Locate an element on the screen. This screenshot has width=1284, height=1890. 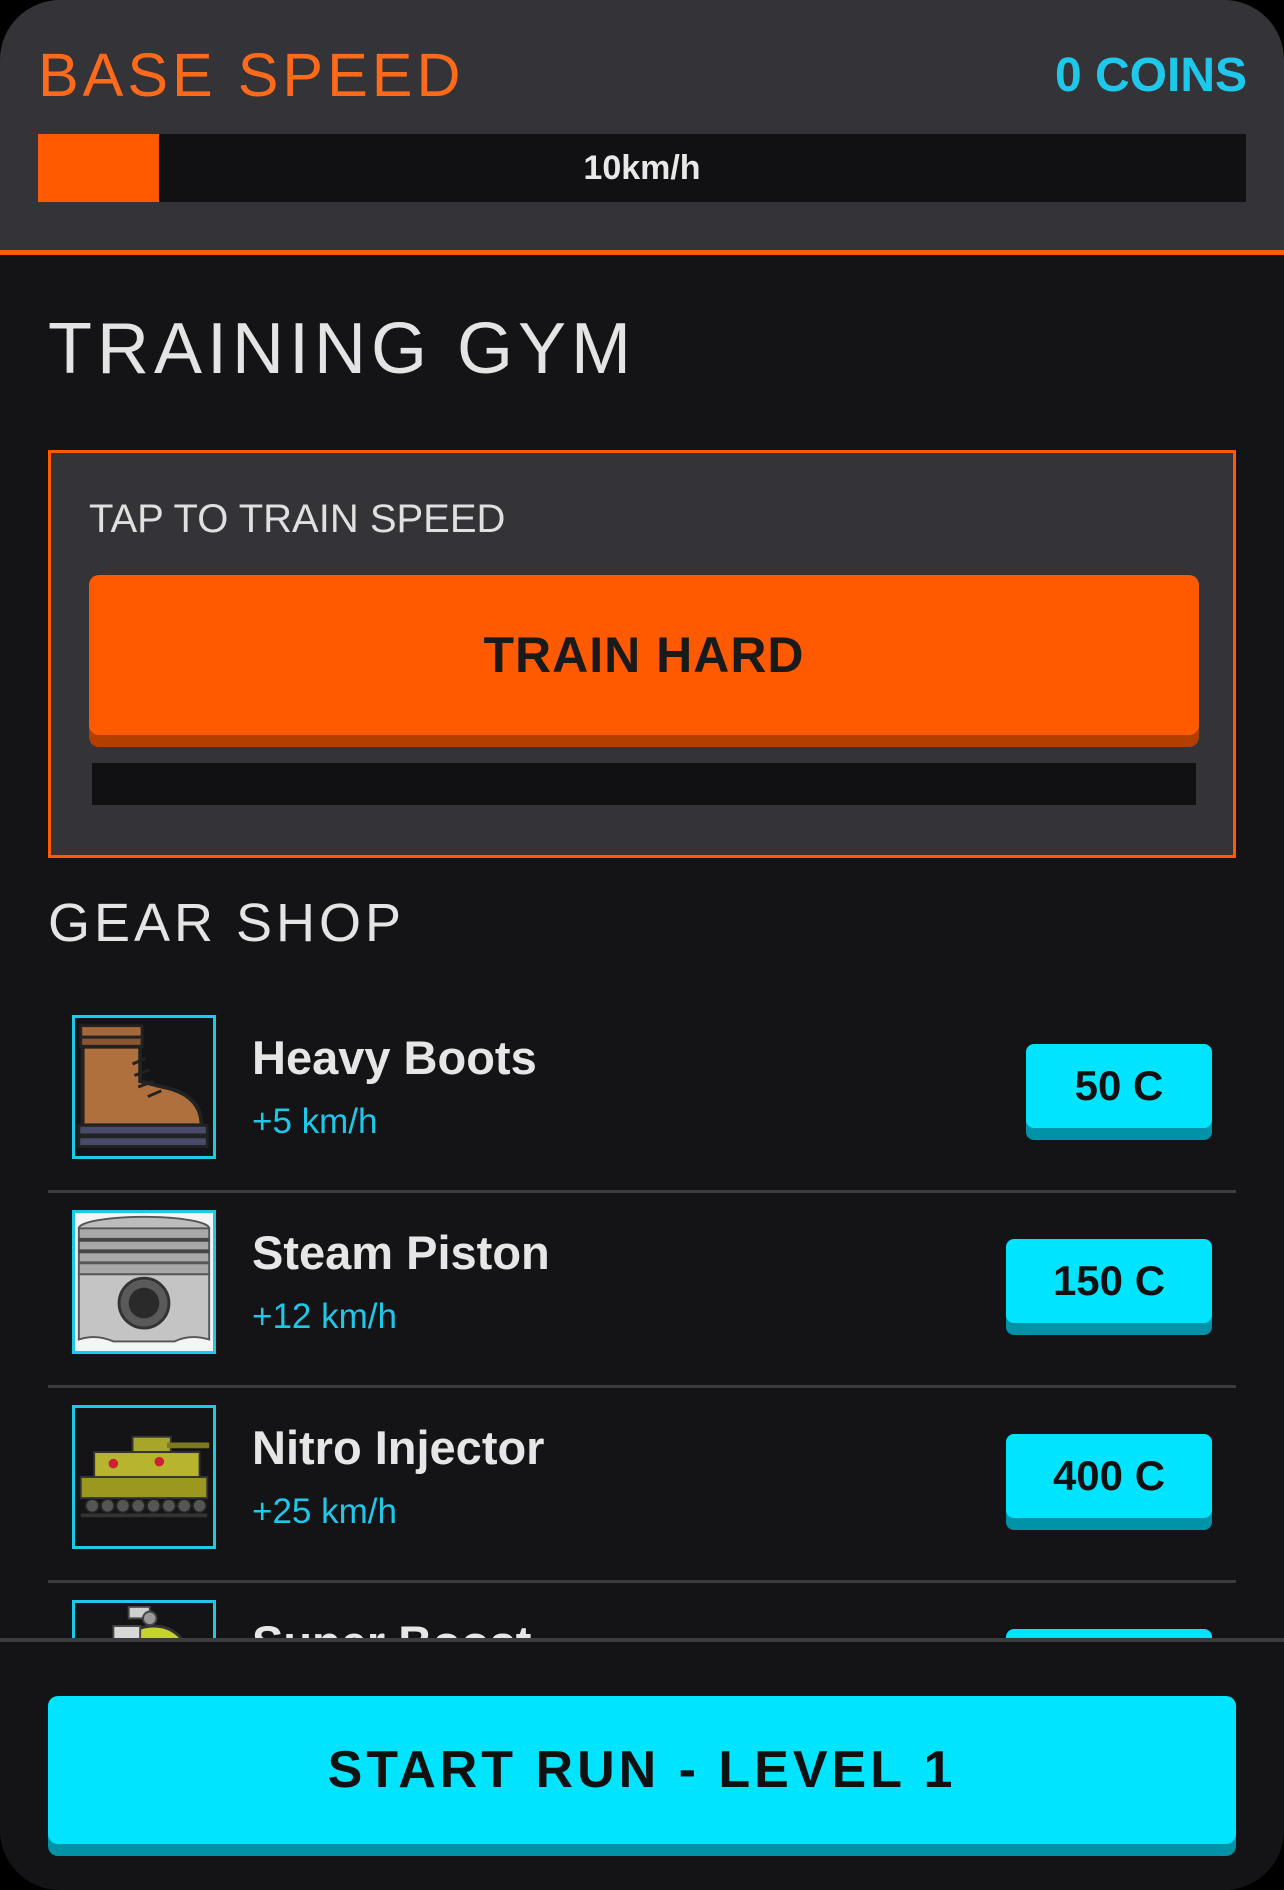
footer-bar: START RUN - LEVEL 1 is located at coordinates (642, 1764).